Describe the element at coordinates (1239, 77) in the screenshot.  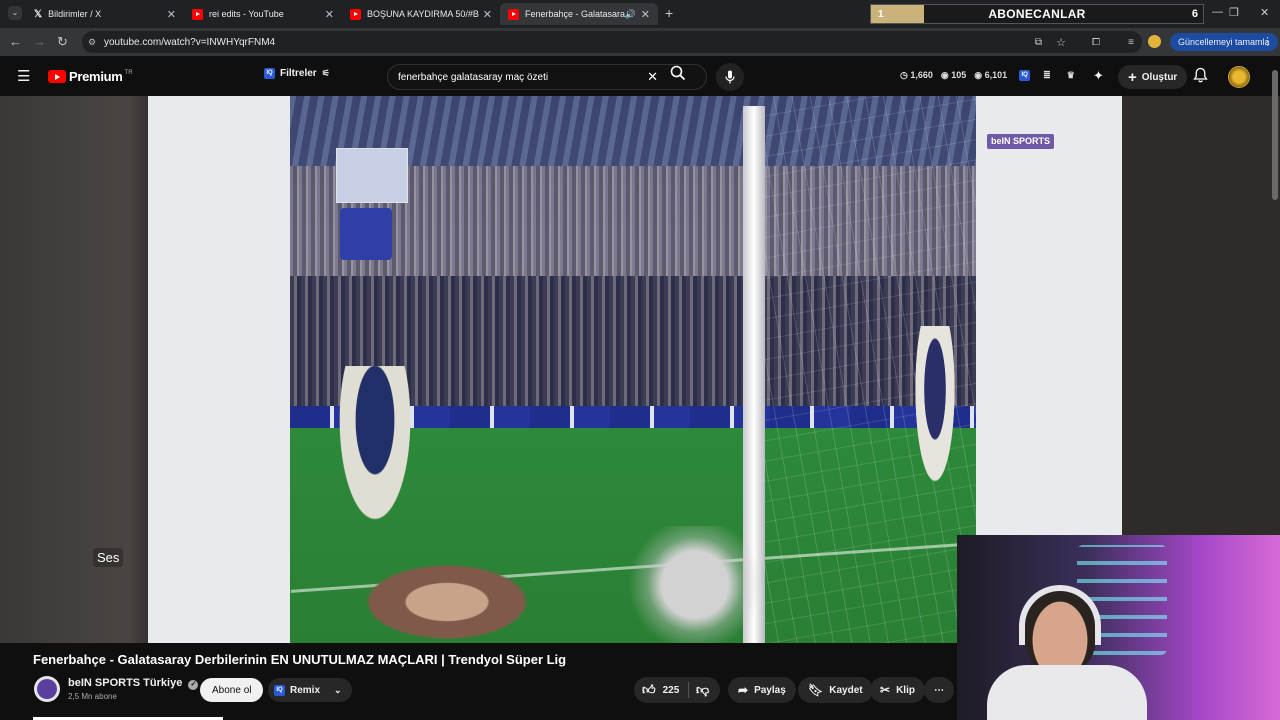
I see `avatar` at that location.